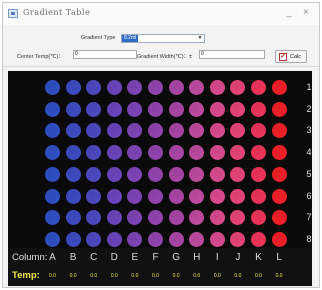  Describe the element at coordinates (176, 218) in the screenshot. I see `well-G7` at that location.